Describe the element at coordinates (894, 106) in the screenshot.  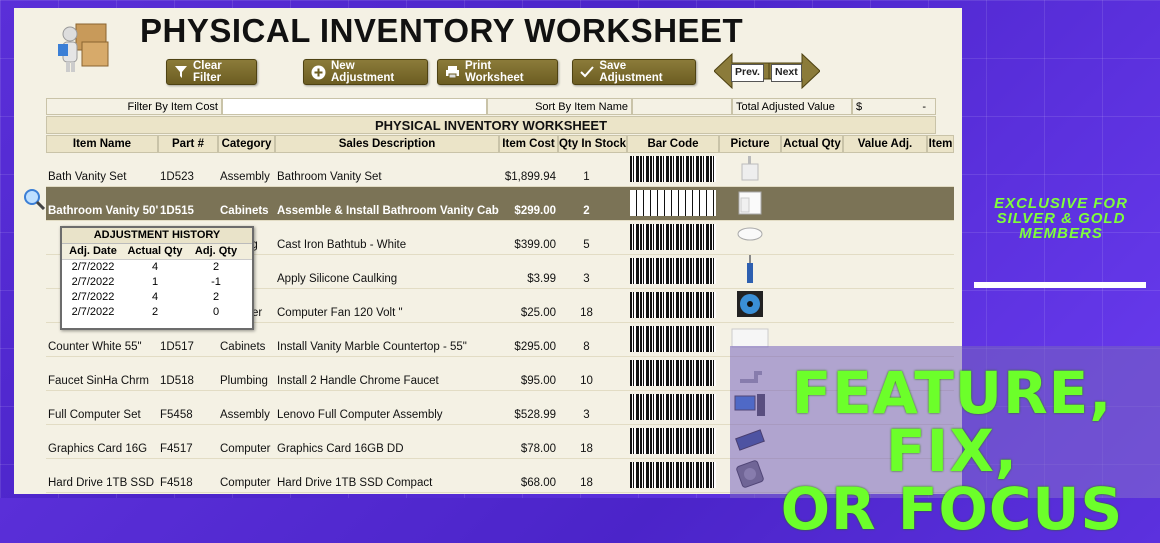
I see `total-adjusted-value-cell: $ -` at that location.